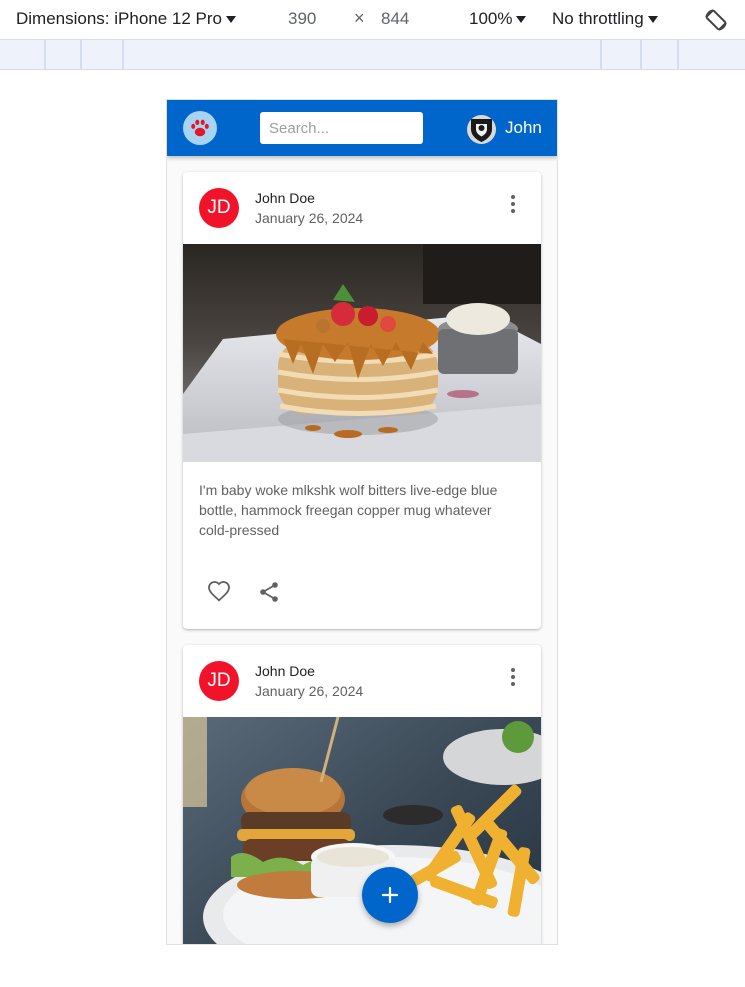 The width and height of the screenshot is (745, 987). What do you see at coordinates (372, 55) in the screenshot?
I see `media-query-ruler` at bounding box center [372, 55].